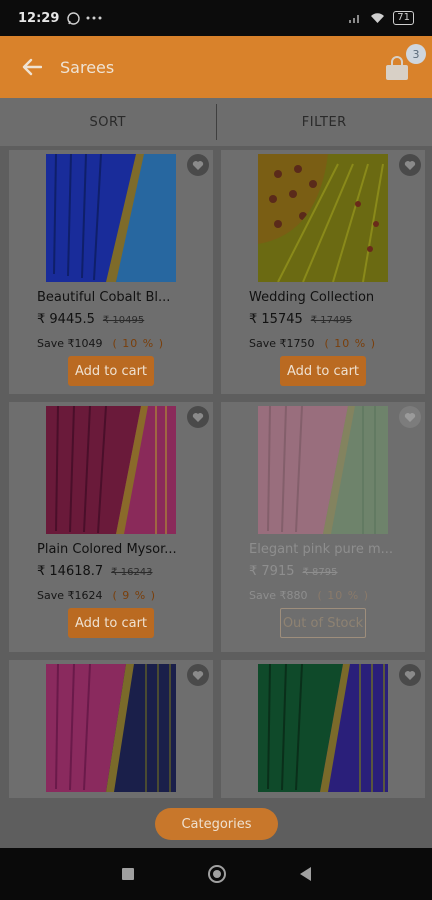 This screenshot has height=900, width=432. What do you see at coordinates (278, 595) in the screenshot?
I see `savings-amount: Save ₹880` at bounding box center [278, 595].